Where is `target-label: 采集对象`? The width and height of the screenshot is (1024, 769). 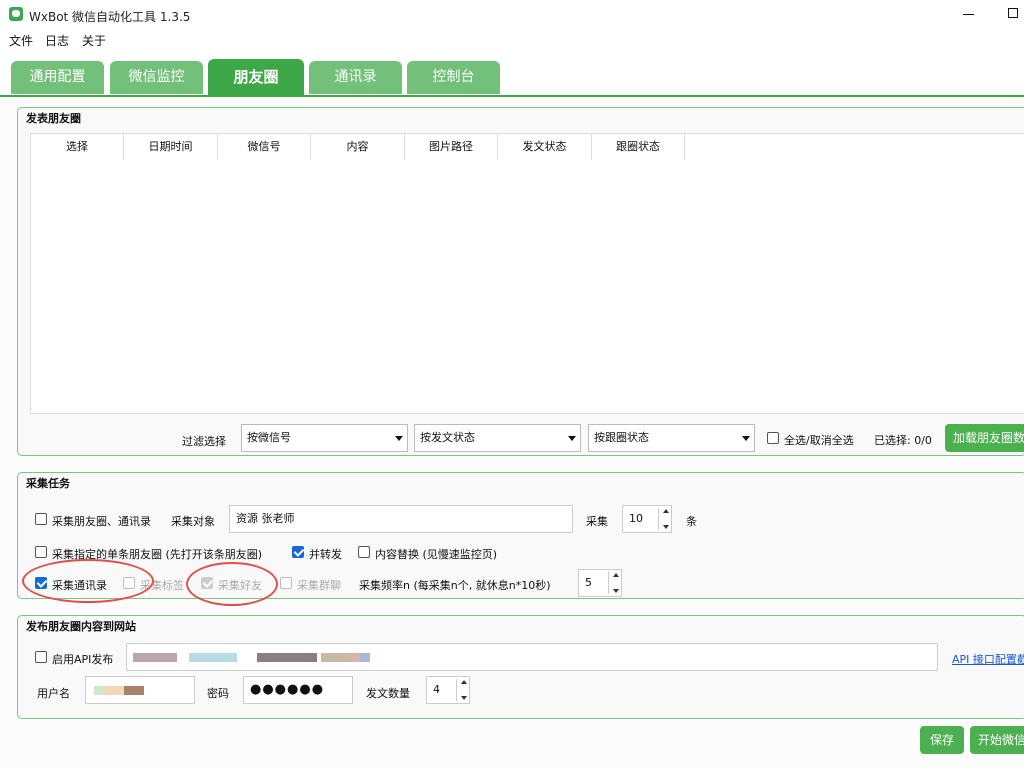 target-label: 采集对象 is located at coordinates (193, 521).